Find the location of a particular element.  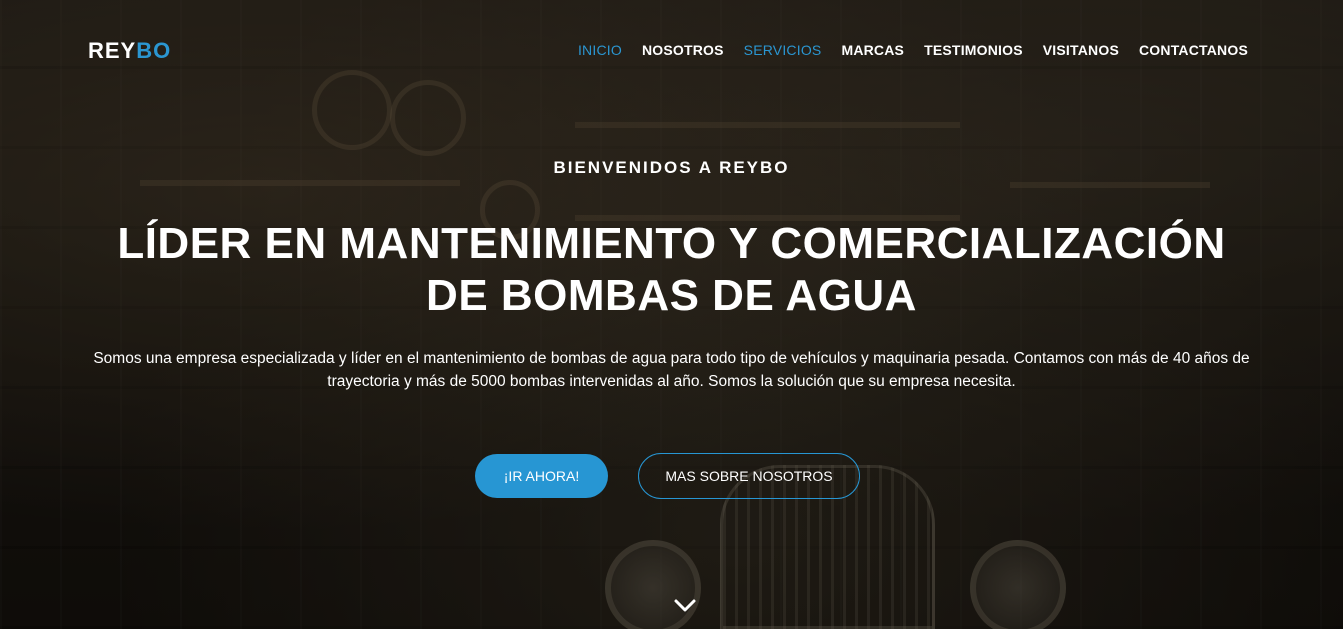

nav-item-visitanos: VISITANOS is located at coordinates (1081, 50).